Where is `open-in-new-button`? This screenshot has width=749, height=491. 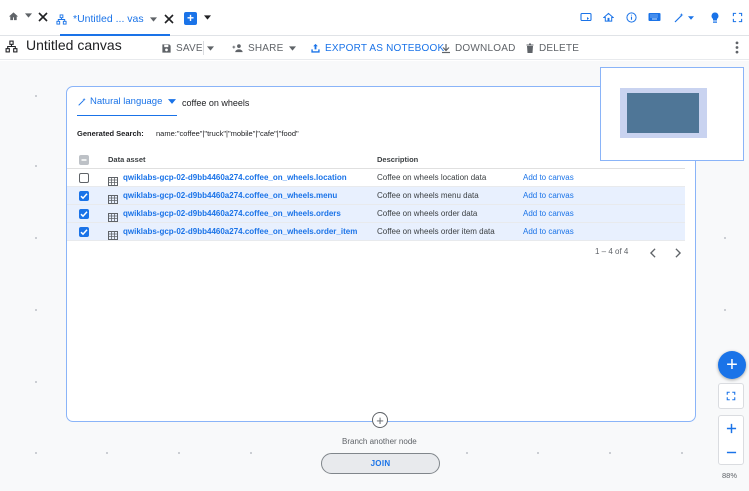
open-in-new-button is located at coordinates (586, 17).